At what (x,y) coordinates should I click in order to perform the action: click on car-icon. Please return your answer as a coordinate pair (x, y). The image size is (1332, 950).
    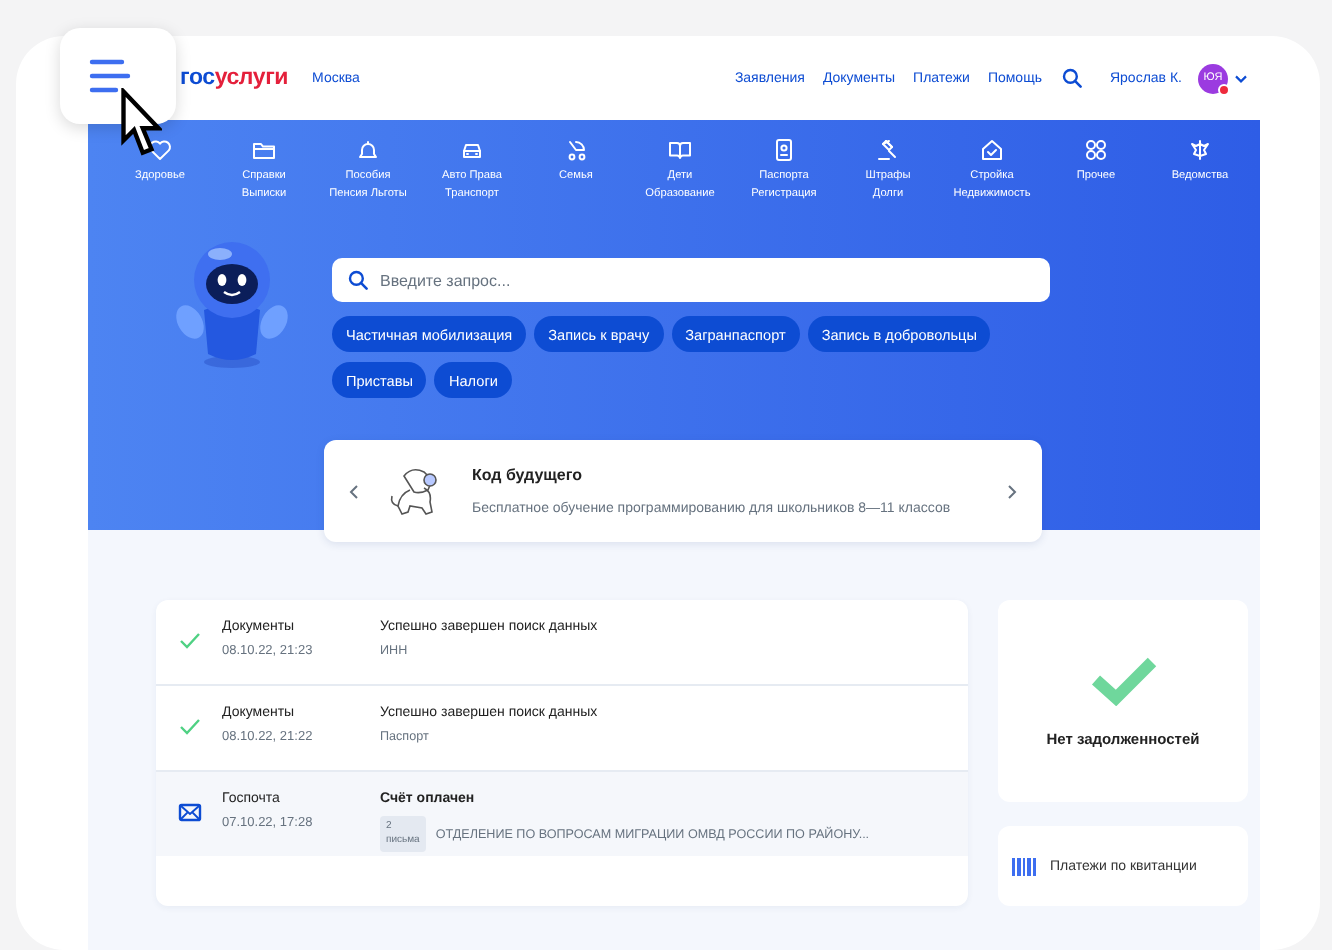
    Looking at the image, I should click on (472, 150).